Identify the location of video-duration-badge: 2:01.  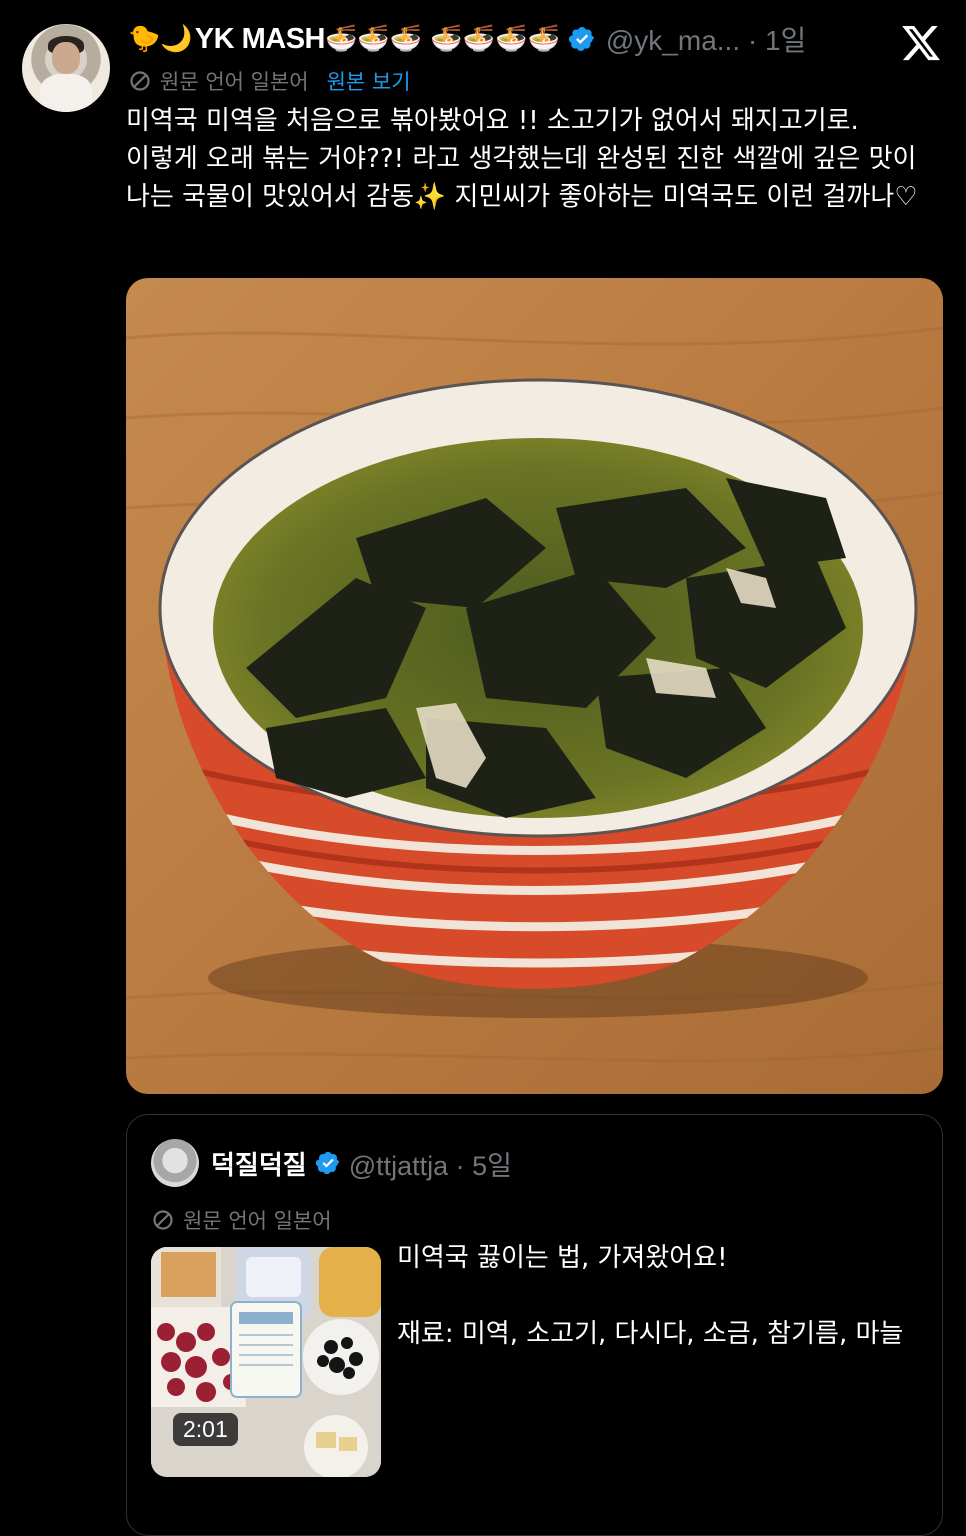
(205, 1429).